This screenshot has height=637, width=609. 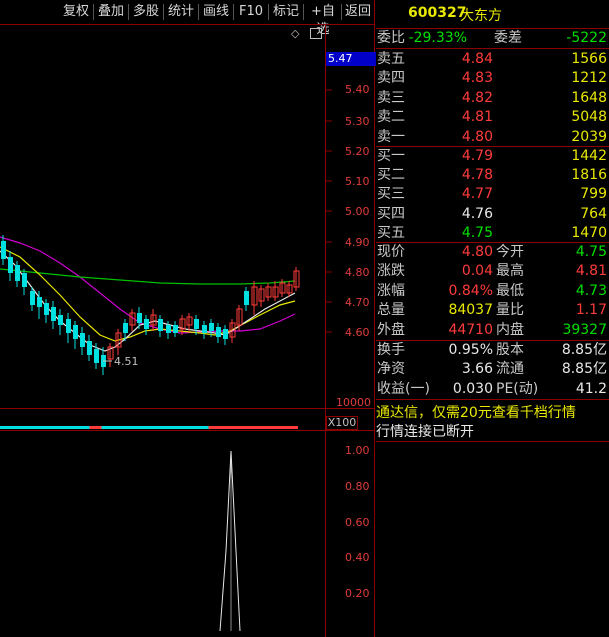 What do you see at coordinates (391, 59) in the screenshot?
I see `level-label: 卖五` at bounding box center [391, 59].